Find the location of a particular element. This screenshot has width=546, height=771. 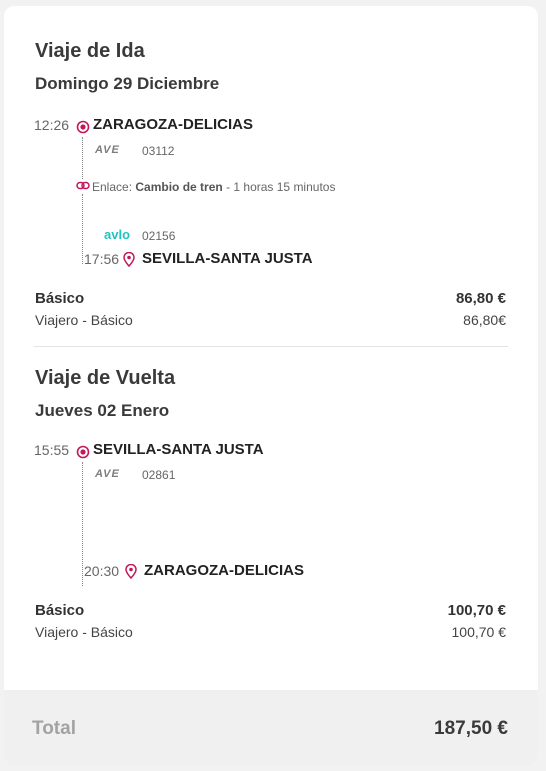

return-date: Jueves 02 Enero is located at coordinates (102, 410).